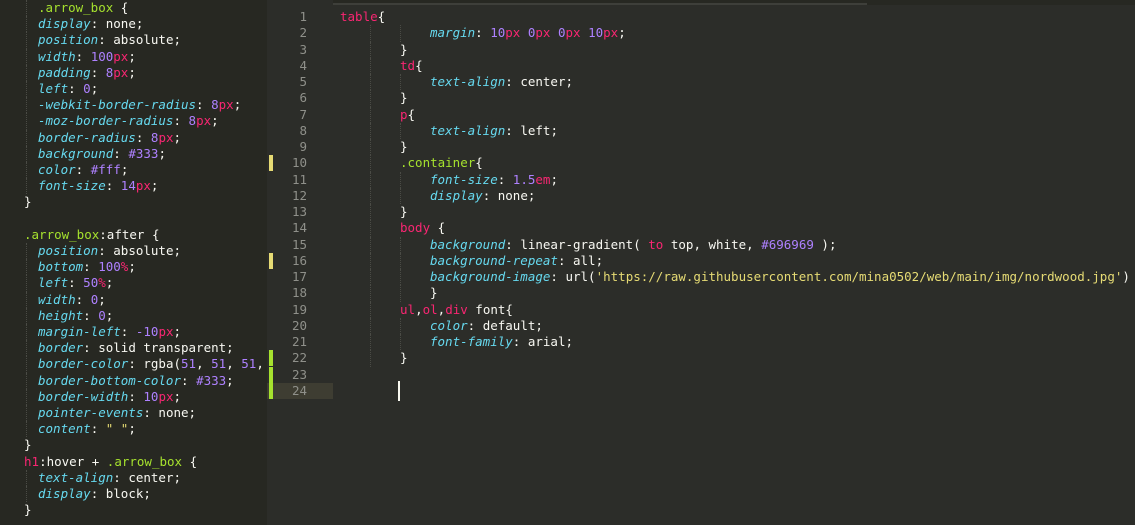 This screenshot has height=525, width=1135. Describe the element at coordinates (133, 89) in the screenshot. I see `code-line: left: 0;` at that location.